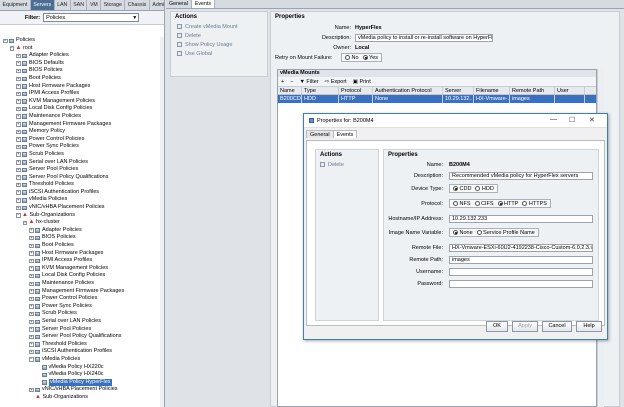  Describe the element at coordinates (505, 233) in the screenshot. I see `image-service-profile-radio: Service Profile Name` at that location.